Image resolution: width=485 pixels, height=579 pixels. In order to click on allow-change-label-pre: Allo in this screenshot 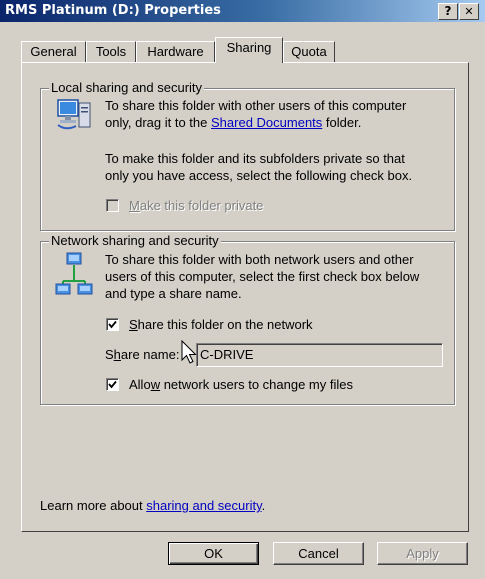, I will do `click(140, 384)`.